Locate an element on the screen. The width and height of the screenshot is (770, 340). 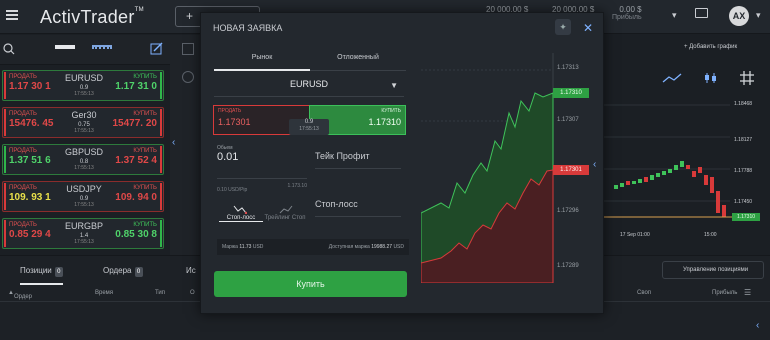
instrument-spread: 1.4 17:55:13 is located at coordinates (84, 239).